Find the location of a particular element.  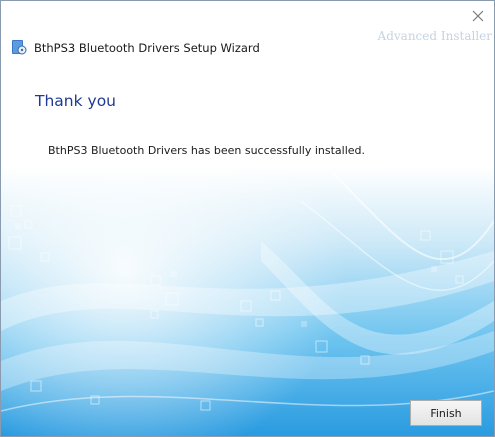

brand-watermark: Advanced Installer is located at coordinates (434, 36).